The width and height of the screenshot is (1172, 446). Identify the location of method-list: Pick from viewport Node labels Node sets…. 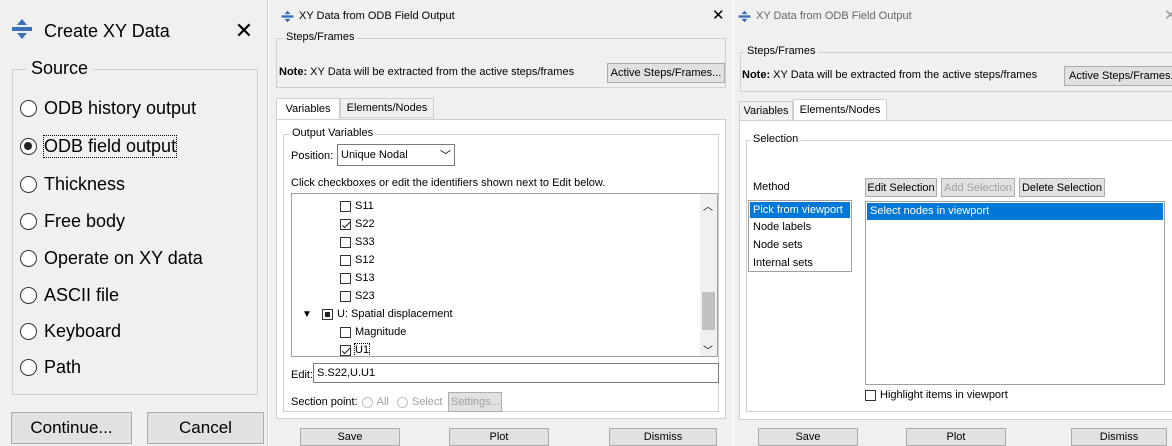
(800, 236).